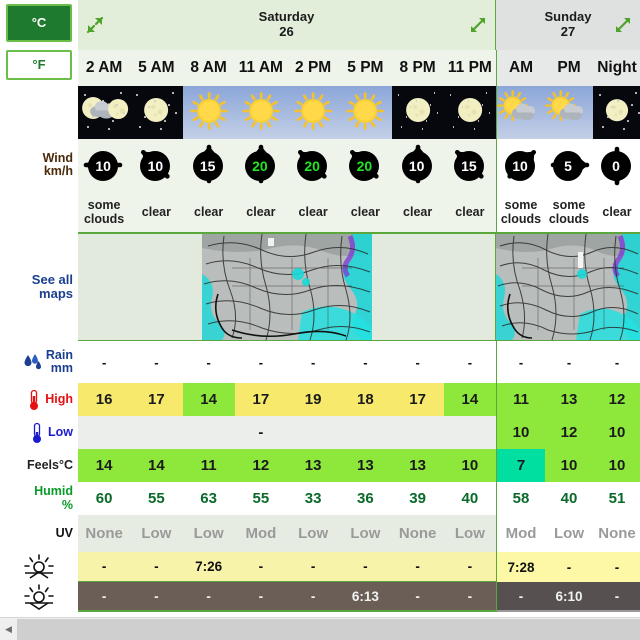  Describe the element at coordinates (287, 498) in the screenshot. I see `saturday-humidity: 60 55 63 55 33 36 39 40` at that location.